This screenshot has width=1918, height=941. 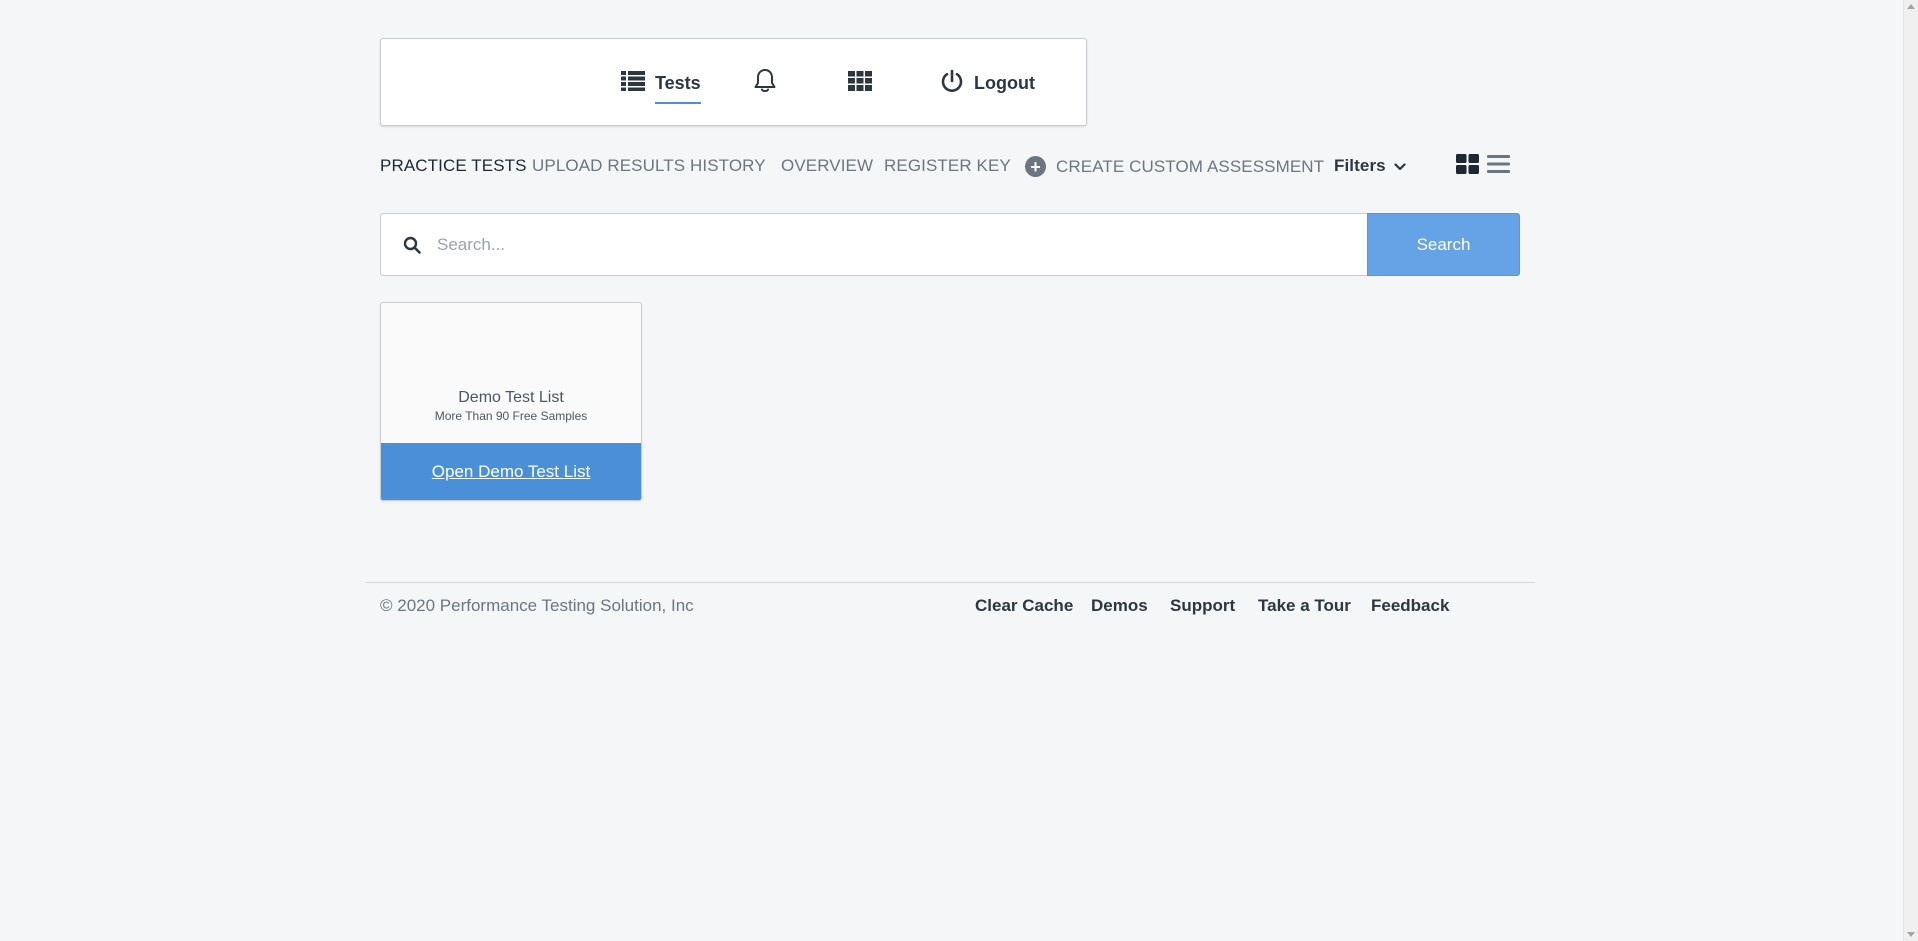 What do you see at coordinates (1202, 606) in the screenshot?
I see `footer-link-support: Support` at bounding box center [1202, 606].